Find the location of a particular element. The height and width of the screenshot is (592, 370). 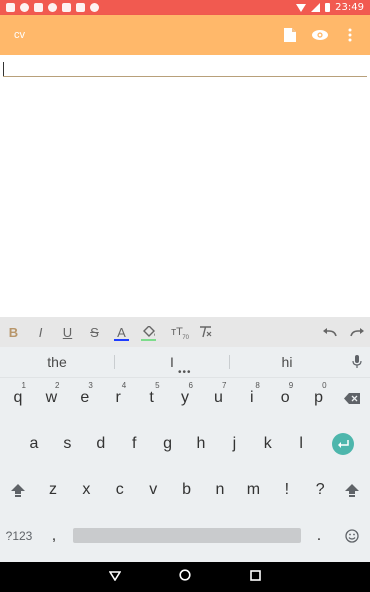

app-bar-actions is located at coordinates (326, 35).